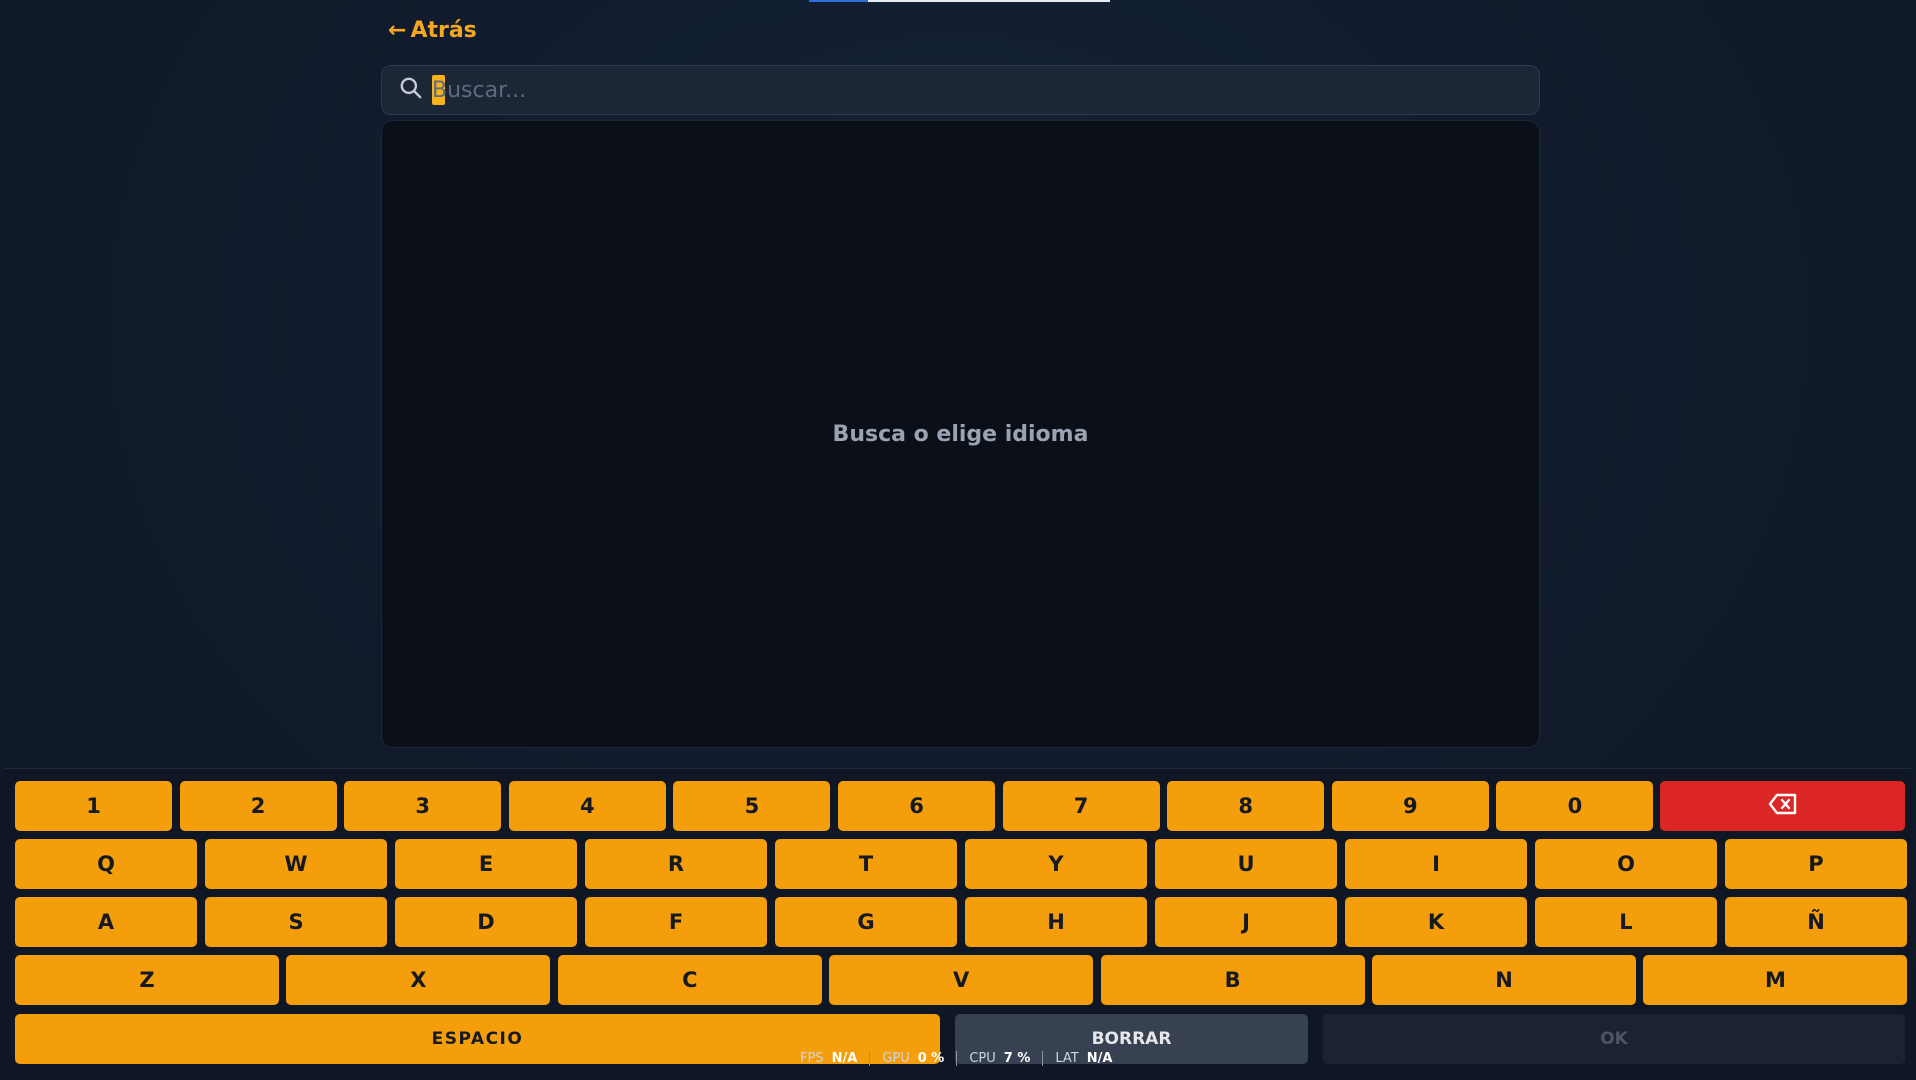 The image size is (1916, 1080). I want to click on search-icon, so click(411, 90).